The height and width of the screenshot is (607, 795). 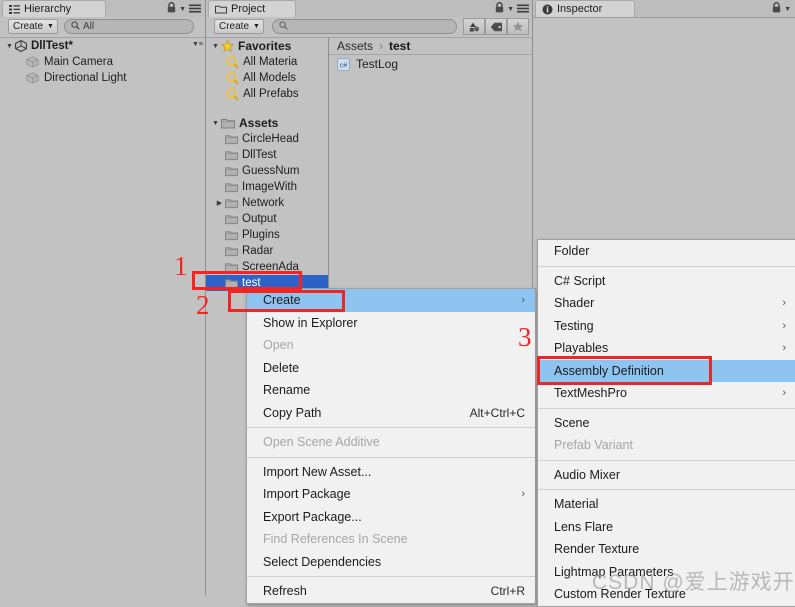 What do you see at coordinates (261, 78) in the screenshot?
I see `project-favorite-all-models: All Models` at bounding box center [261, 78].